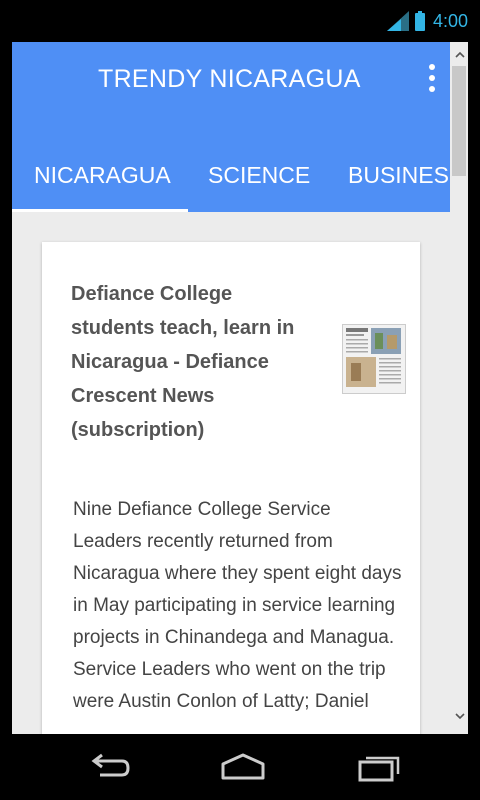 The height and width of the screenshot is (800, 480). Describe the element at coordinates (100, 210) in the screenshot. I see `tab-selected-indicator` at that location.